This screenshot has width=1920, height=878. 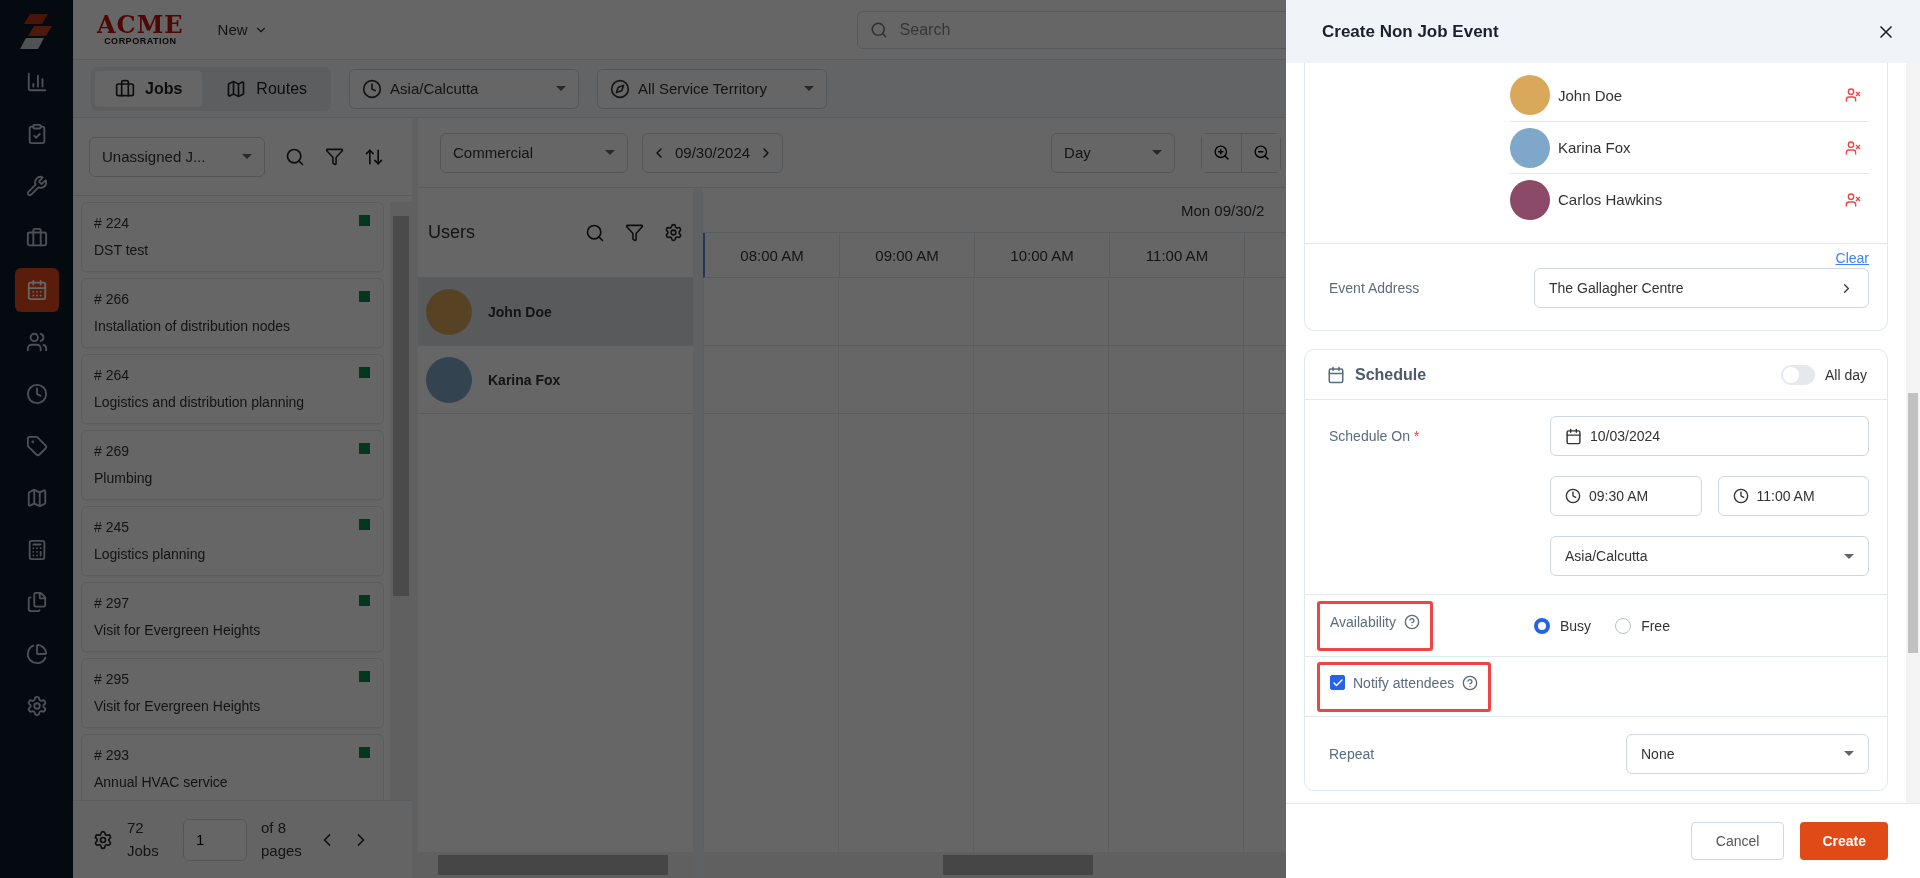 I want to click on field-label: Event Address, so click(x=1375, y=288).